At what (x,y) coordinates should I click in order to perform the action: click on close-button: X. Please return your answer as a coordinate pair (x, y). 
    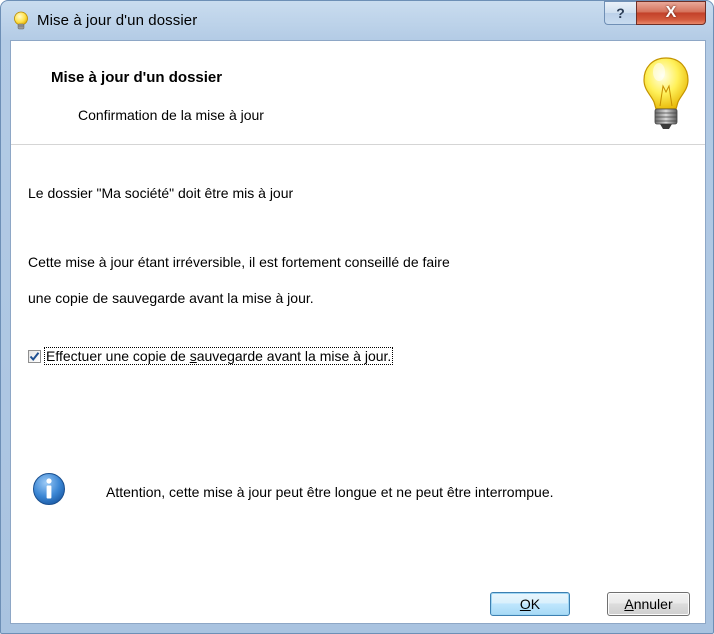
    Looking at the image, I should click on (671, 13).